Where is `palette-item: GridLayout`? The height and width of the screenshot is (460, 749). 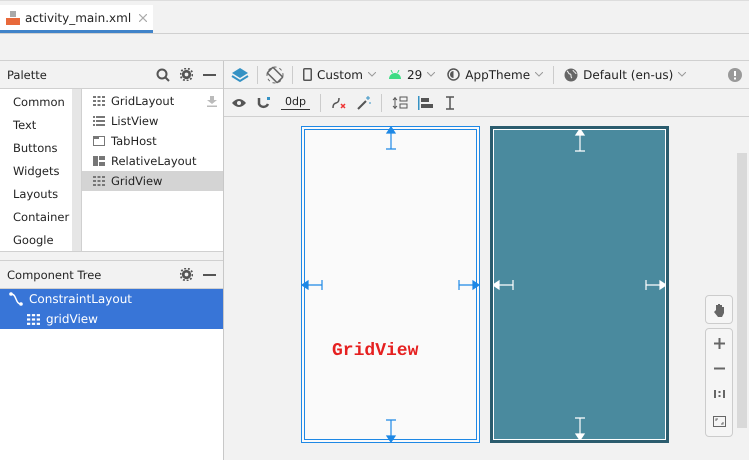
palette-item: GridLayout is located at coordinates (152, 101).